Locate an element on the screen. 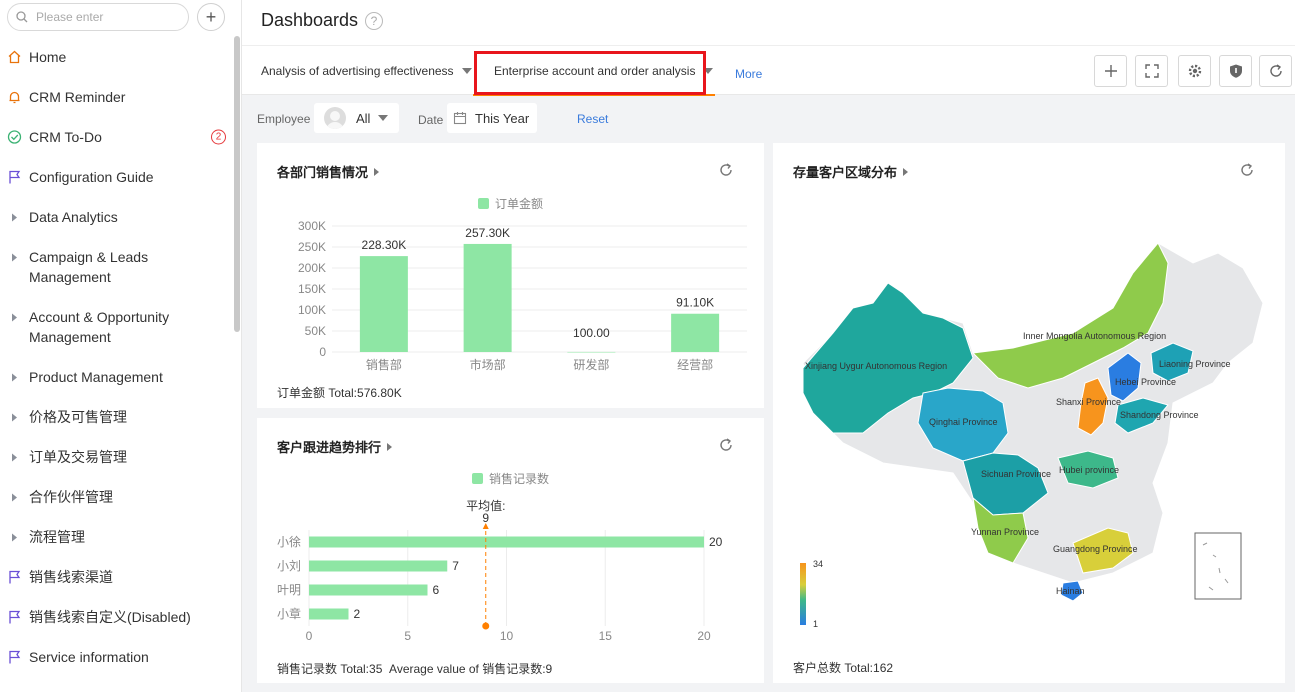  x-tick-label: 研发部 is located at coordinates (591, 364).